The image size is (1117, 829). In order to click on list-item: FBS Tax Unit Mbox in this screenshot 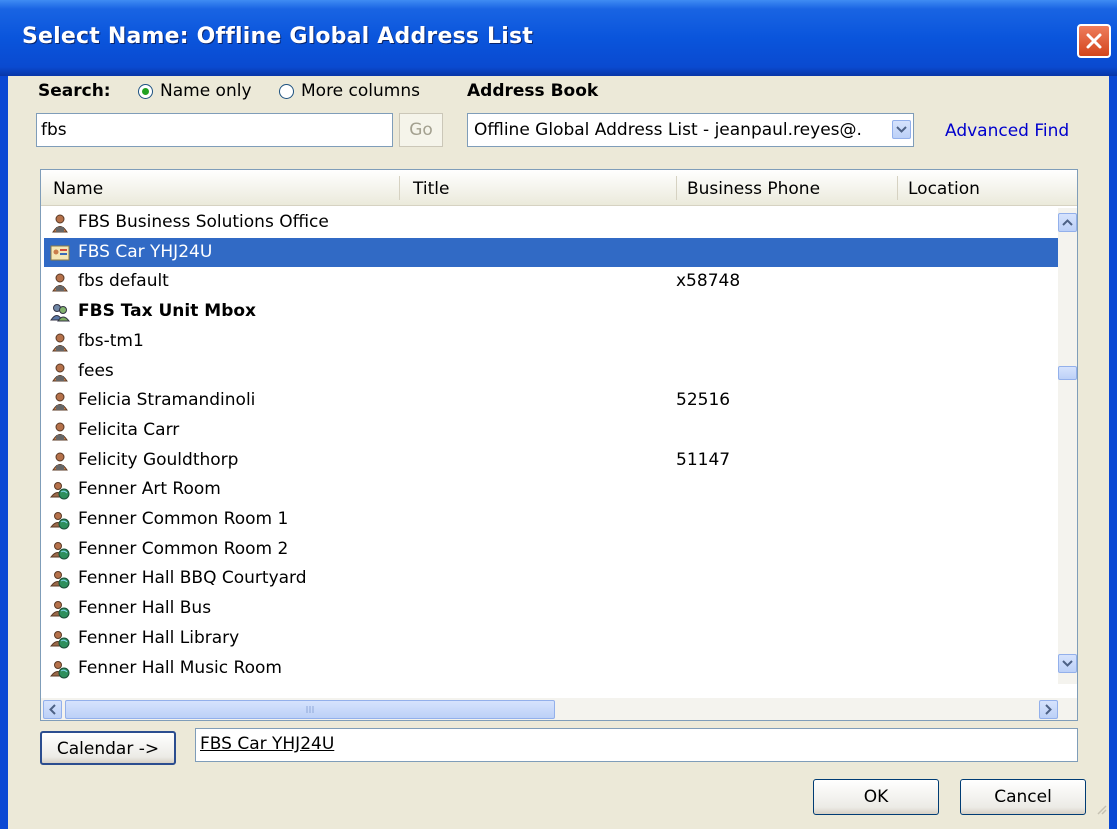, I will do `click(552, 311)`.